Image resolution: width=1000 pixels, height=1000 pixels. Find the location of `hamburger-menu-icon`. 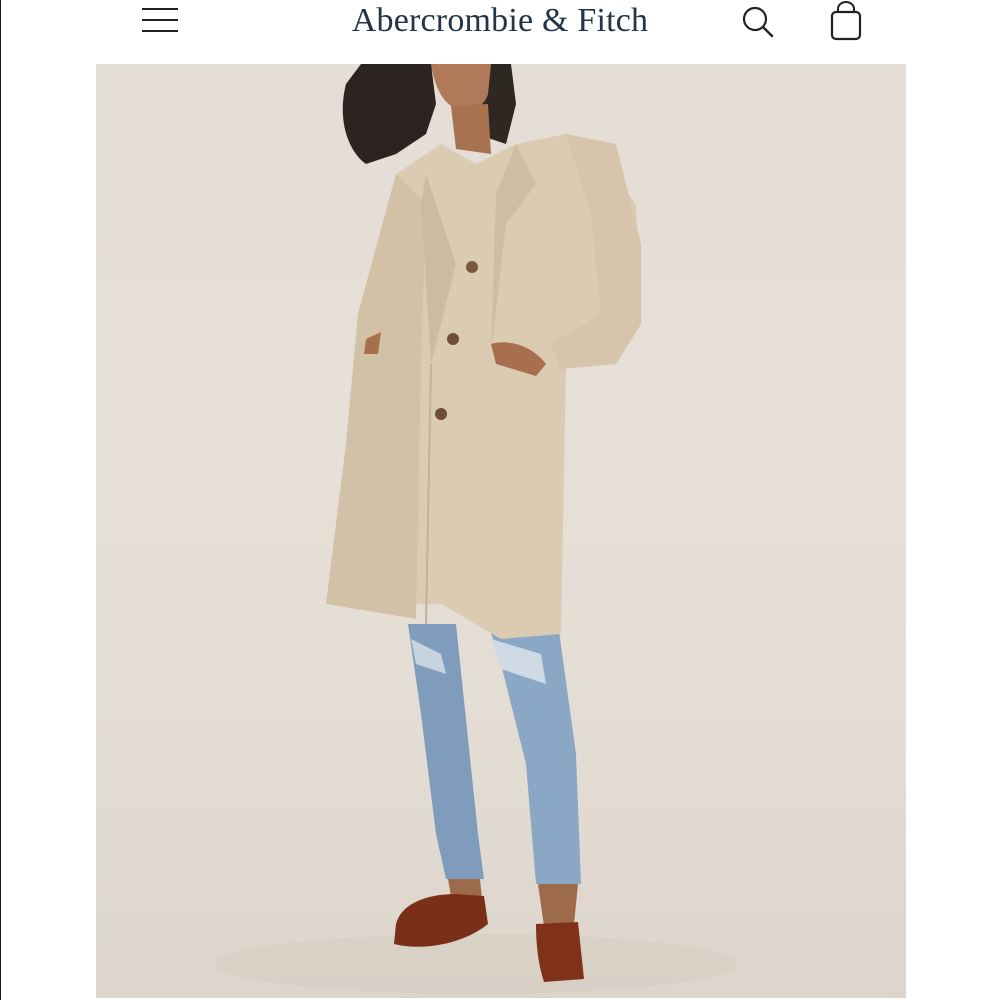

hamburger-menu-icon is located at coordinates (160, 20).